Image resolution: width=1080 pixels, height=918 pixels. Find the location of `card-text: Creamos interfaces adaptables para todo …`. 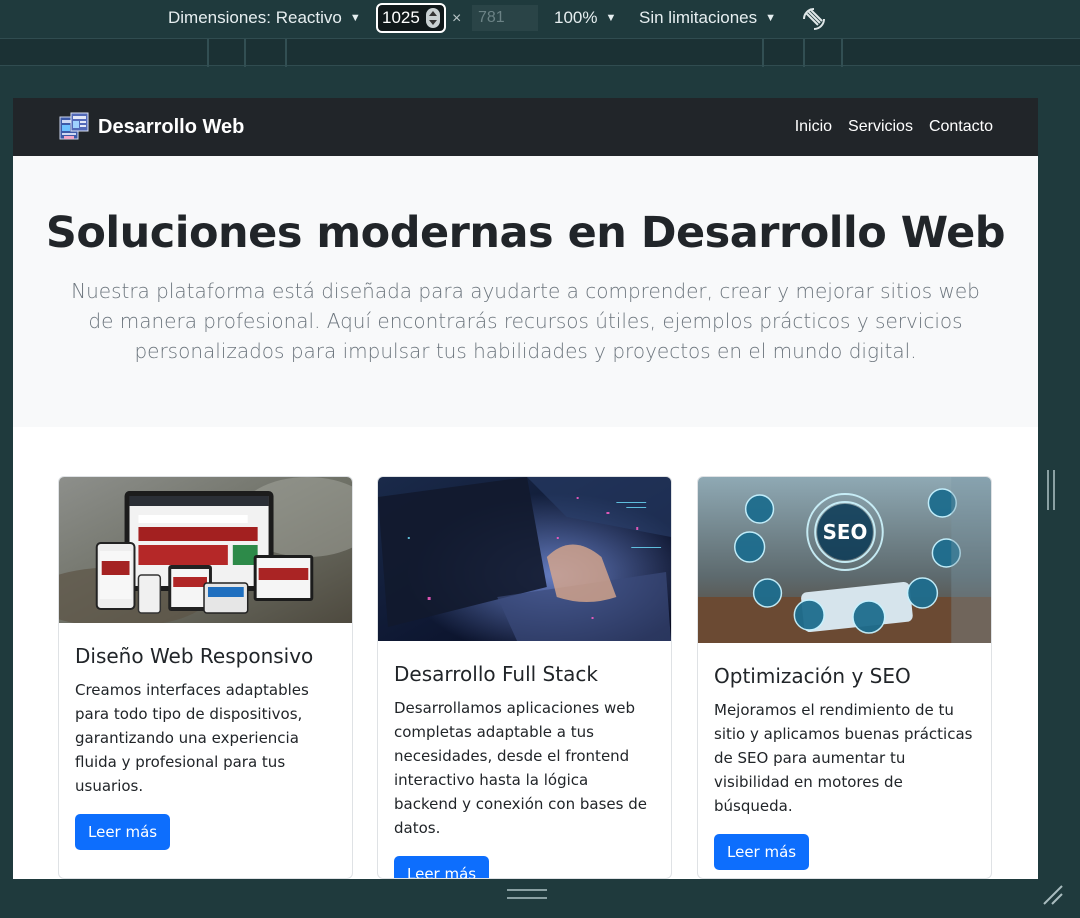

card-text: Creamos interfaces adaptables para todo … is located at coordinates (192, 738).